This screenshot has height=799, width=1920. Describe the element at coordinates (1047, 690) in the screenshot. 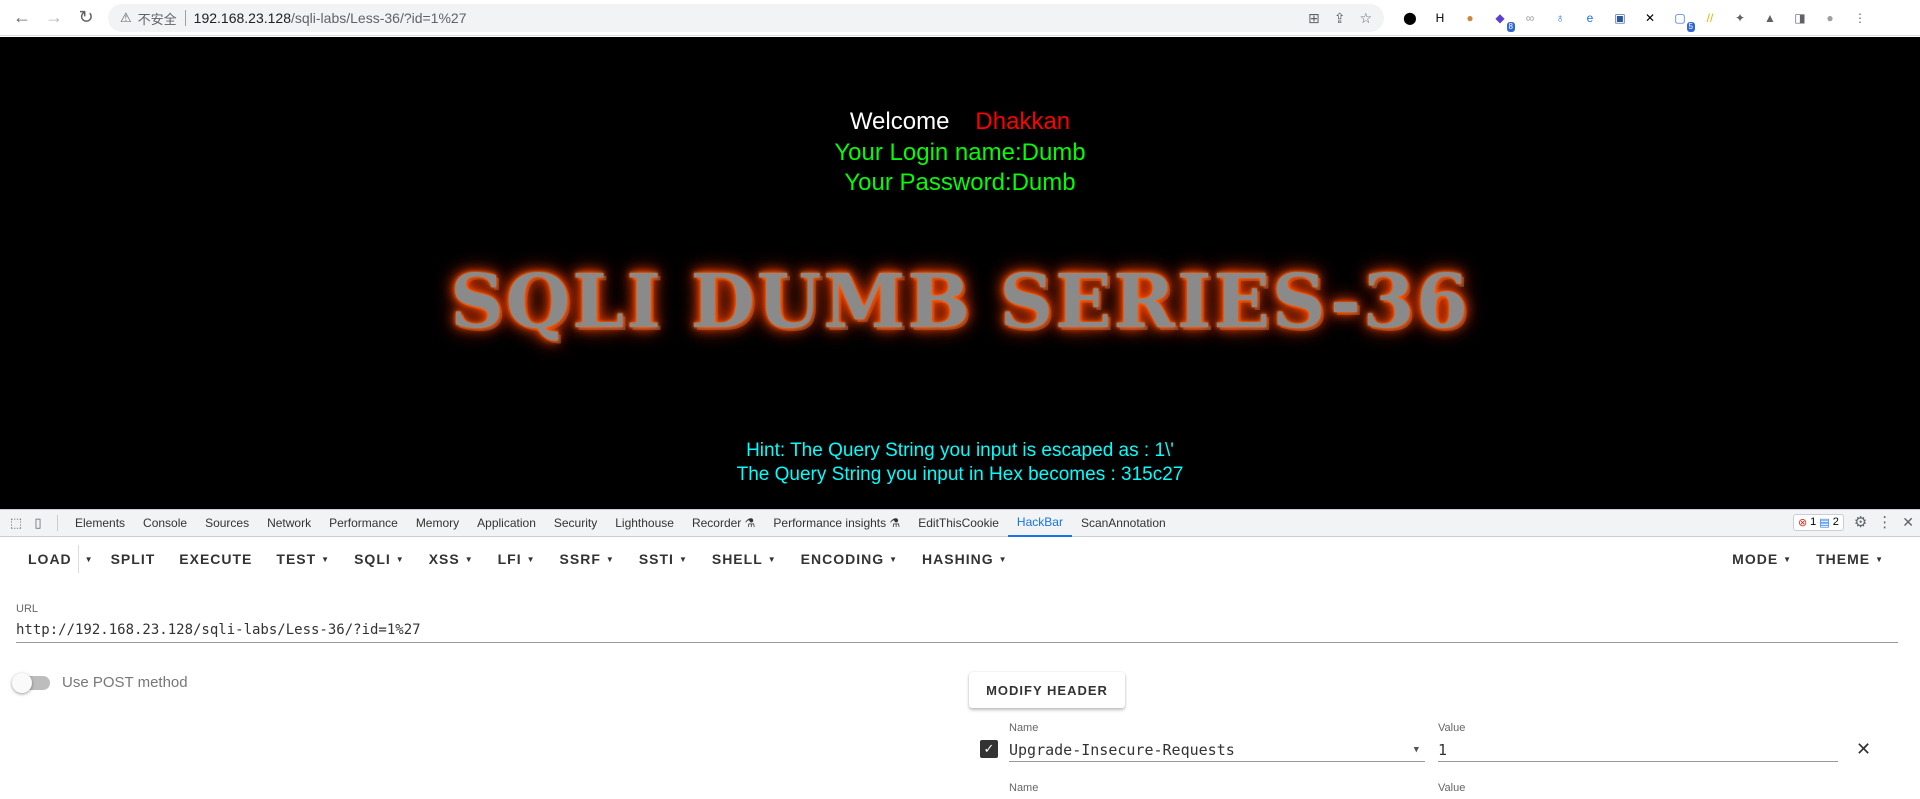

I see `modify-header-button: MODIFY HEADER` at that location.